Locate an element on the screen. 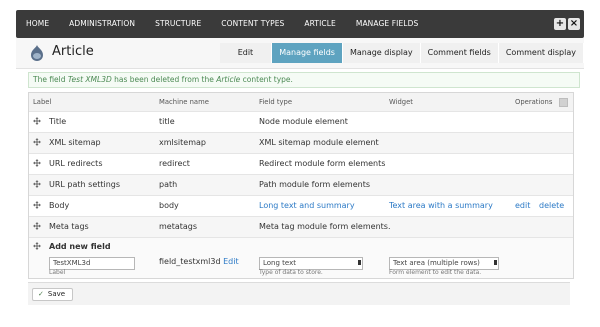  row-label: URL redirects is located at coordinates (76, 163).